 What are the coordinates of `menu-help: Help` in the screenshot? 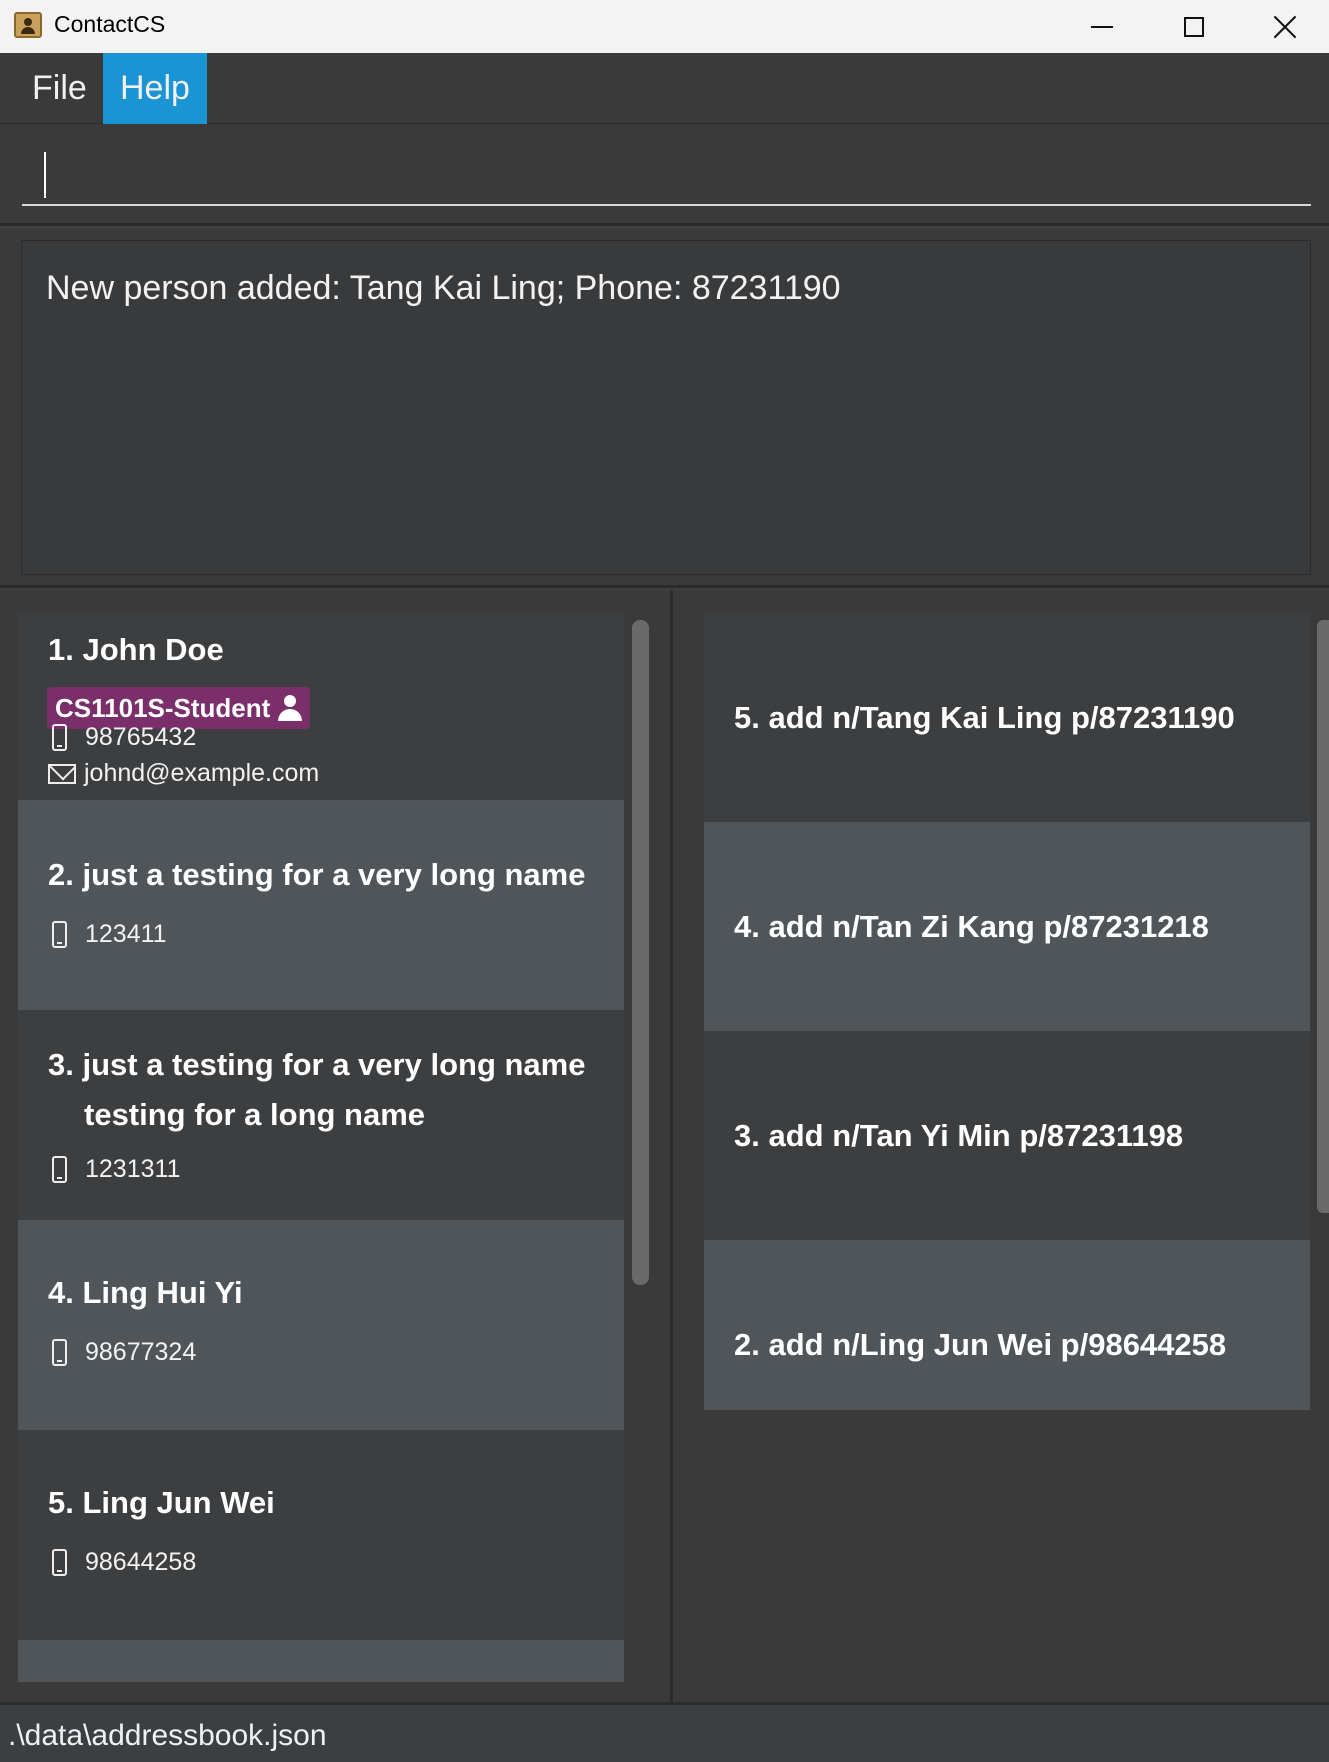 It's located at (155, 88).